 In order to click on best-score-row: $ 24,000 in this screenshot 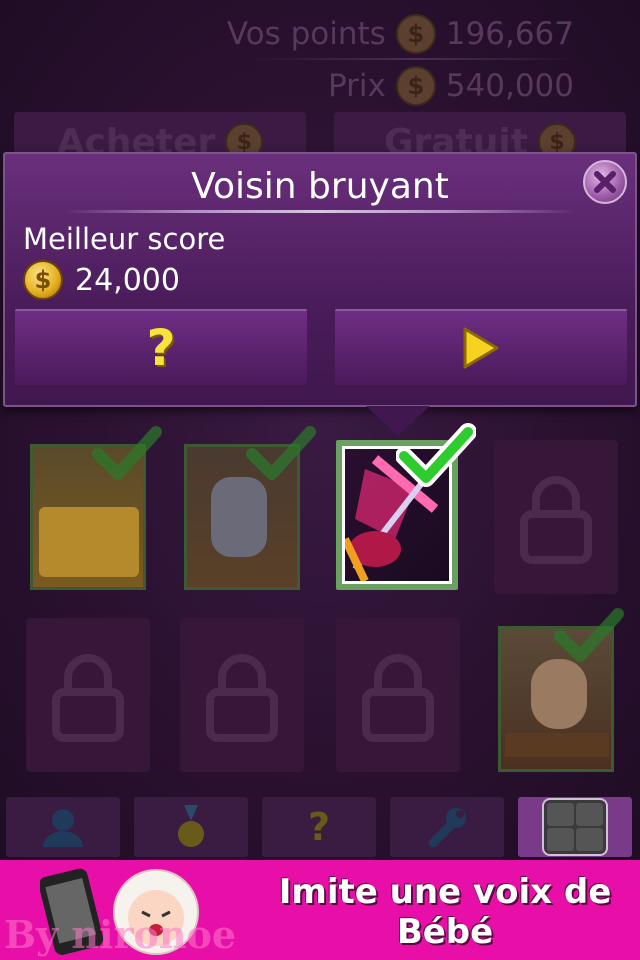, I will do `click(101, 280)`.